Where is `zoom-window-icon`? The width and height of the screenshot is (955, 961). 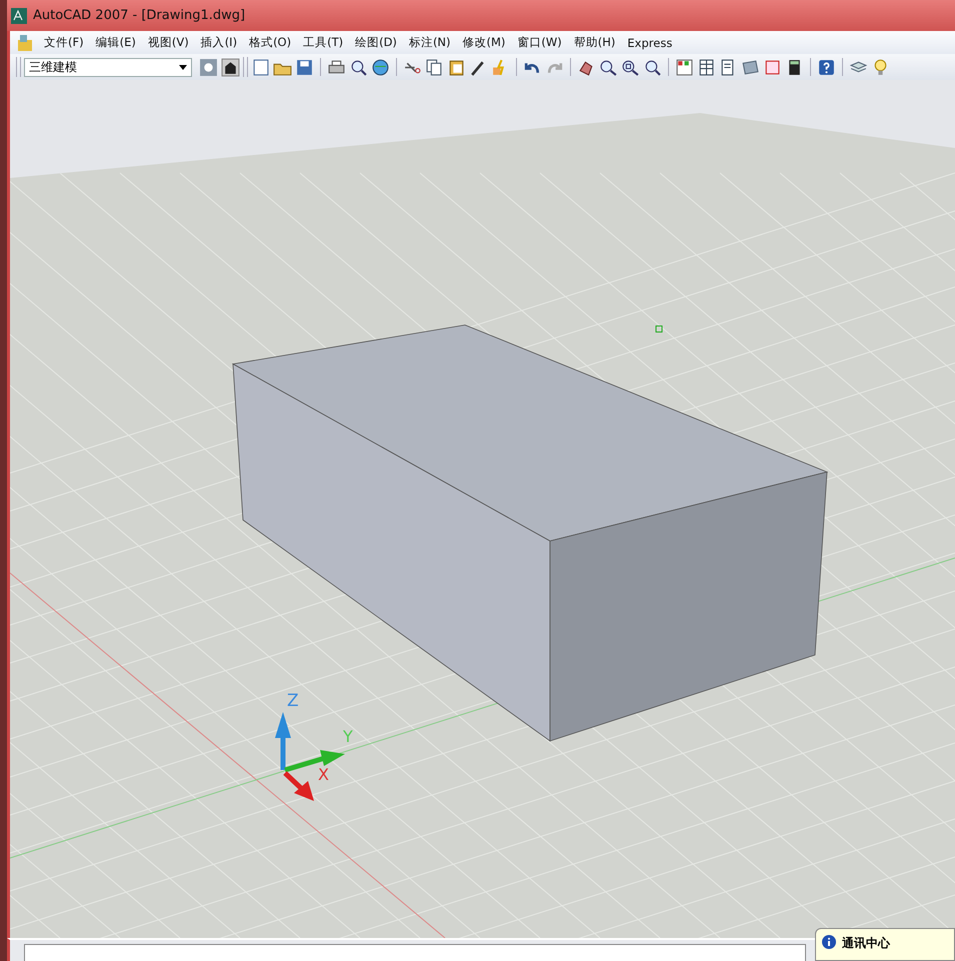 zoom-window-icon is located at coordinates (630, 67).